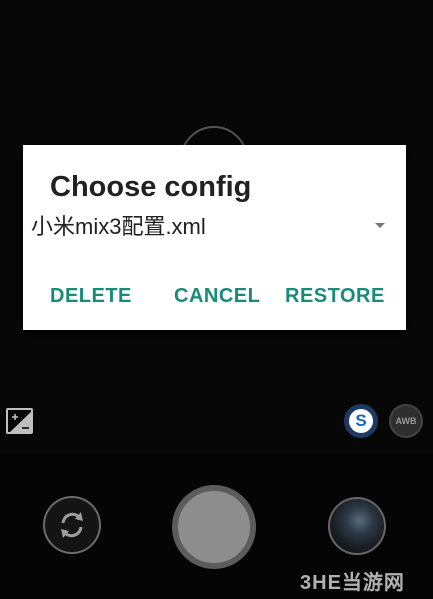 This screenshot has width=433, height=599. What do you see at coordinates (151, 187) in the screenshot?
I see `dialog-title: Choose config` at bounding box center [151, 187].